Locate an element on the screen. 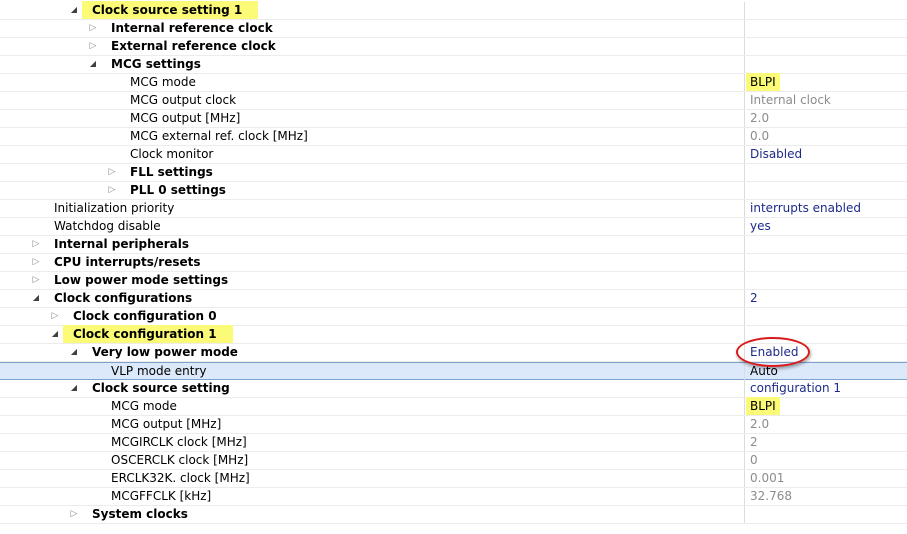 This screenshot has width=907, height=534. property-value: interrupts enabled is located at coordinates (805, 208).